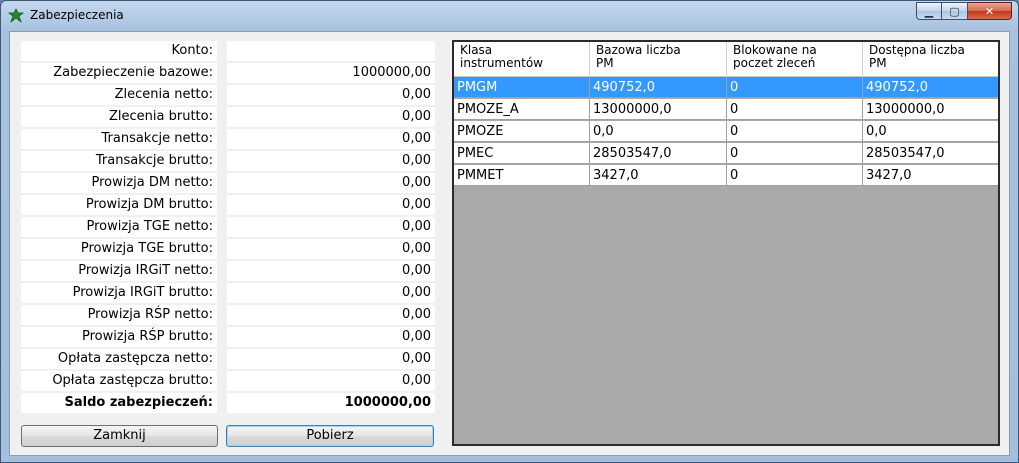 This screenshot has width=1019, height=463. Describe the element at coordinates (930, 153) in the screenshot. I see `cell-available-pm: 28503547,0` at that location.